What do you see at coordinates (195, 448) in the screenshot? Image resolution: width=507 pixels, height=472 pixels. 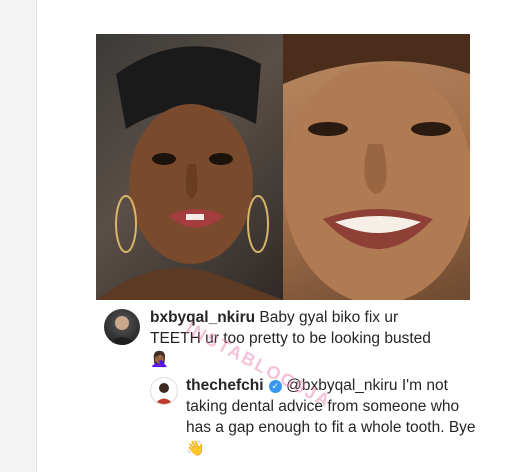 I see `waving-hand-emoji-icon: 👋` at bounding box center [195, 448].